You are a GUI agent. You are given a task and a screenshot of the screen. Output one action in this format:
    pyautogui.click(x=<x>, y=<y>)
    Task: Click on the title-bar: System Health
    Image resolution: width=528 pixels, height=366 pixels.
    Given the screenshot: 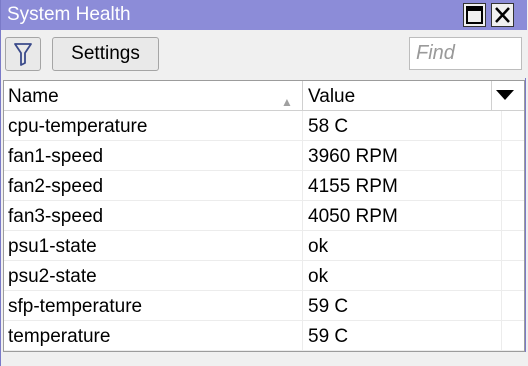 What is the action you would take?
    pyautogui.click(x=264, y=15)
    